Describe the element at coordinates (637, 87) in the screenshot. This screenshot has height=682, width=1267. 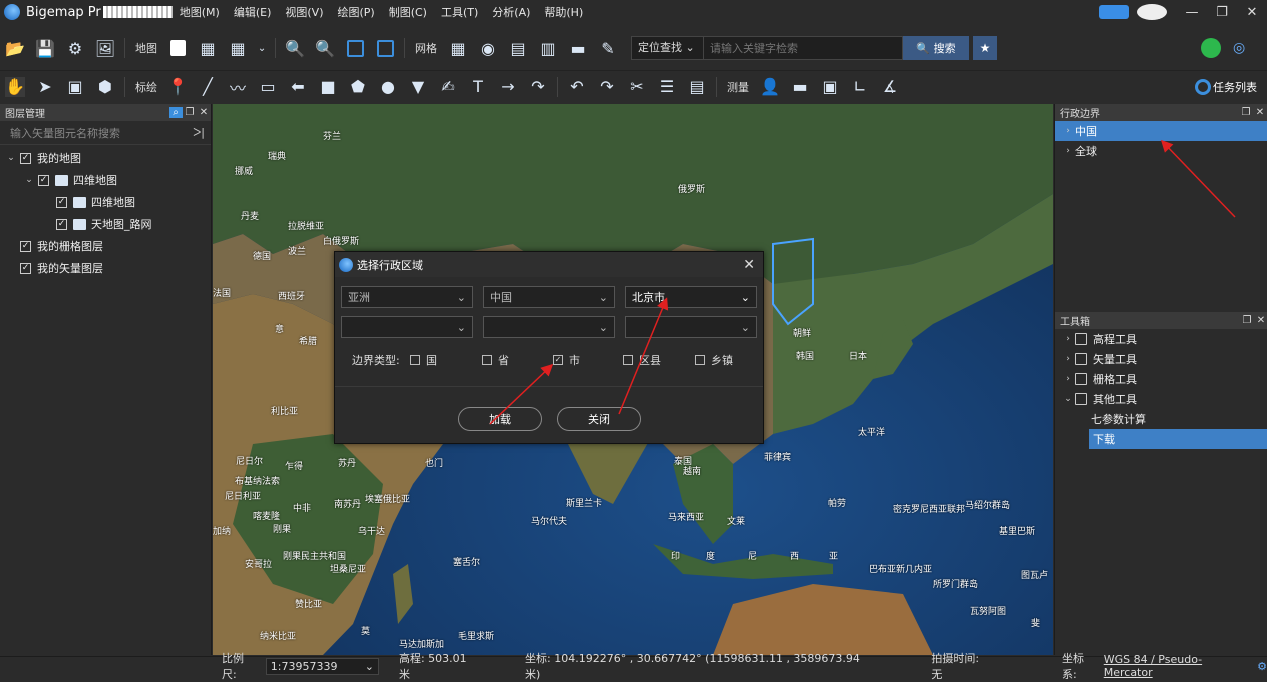
I see `scissors-icon: ✂` at that location.